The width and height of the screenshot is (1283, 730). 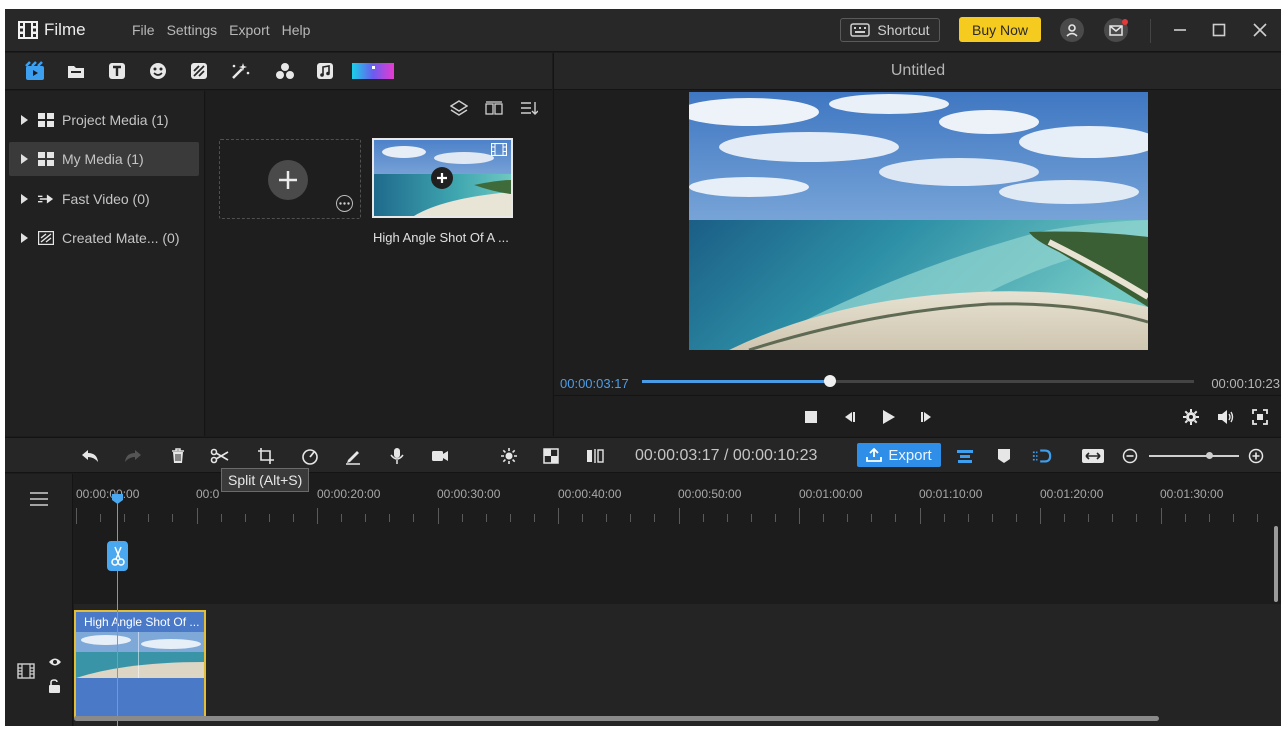 What do you see at coordinates (104, 159) in the screenshot?
I see `tree-item-my-media: My Media (1)` at bounding box center [104, 159].